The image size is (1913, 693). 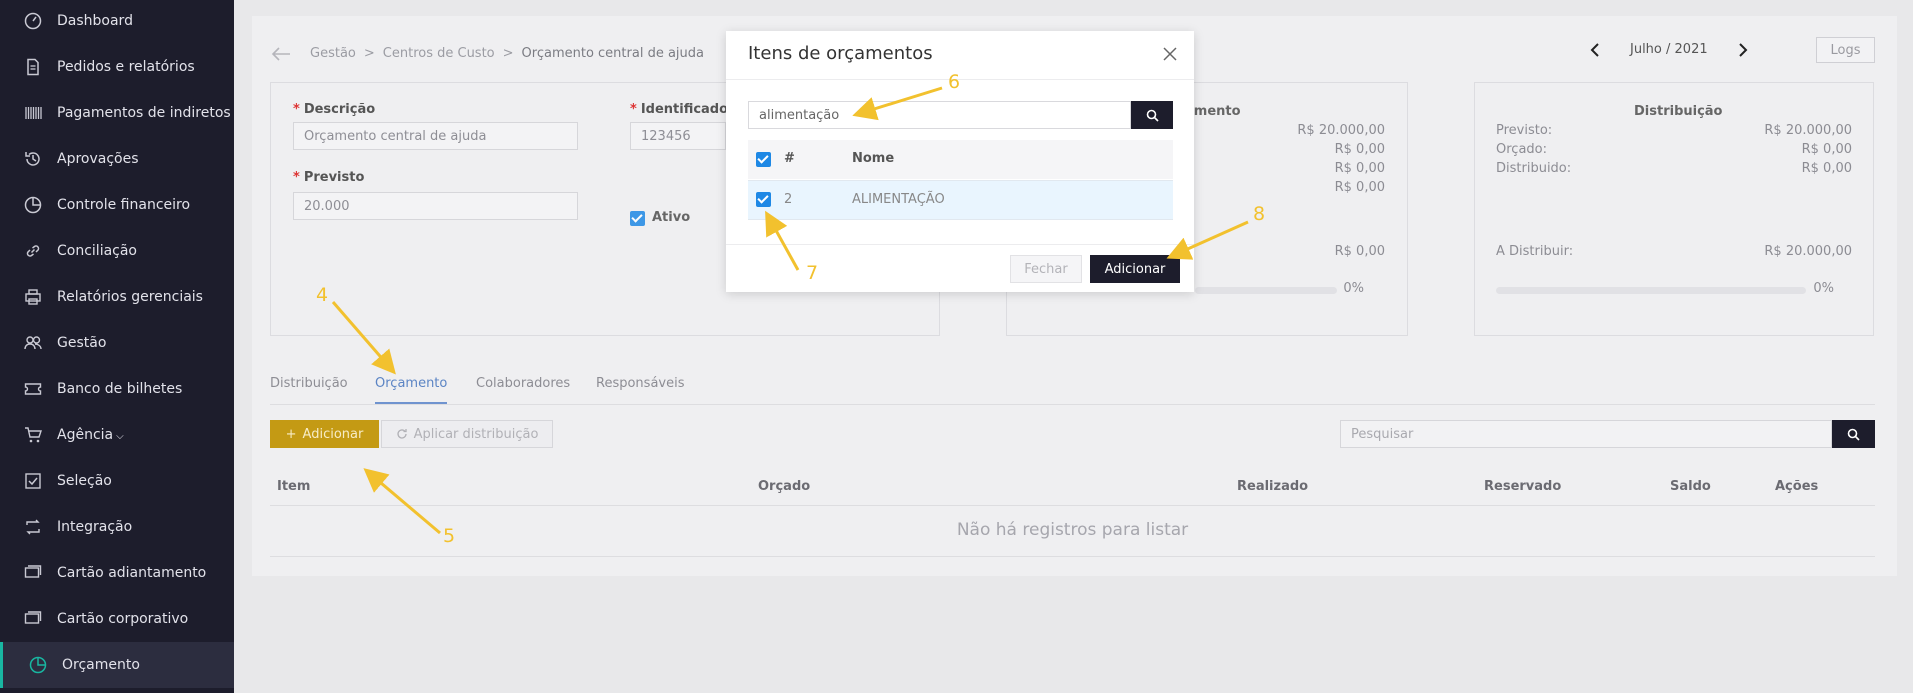 I want to click on sidebar-item-conciliacao: Conciliação, so click(x=117, y=251).